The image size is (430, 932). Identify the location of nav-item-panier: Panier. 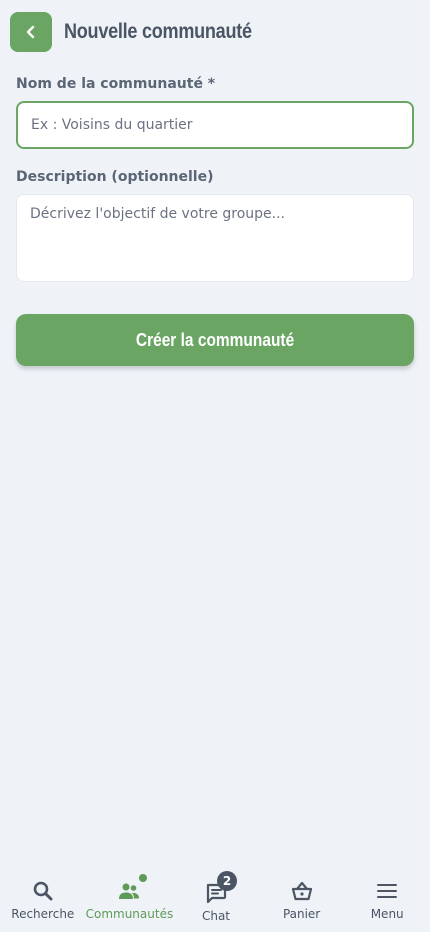
(302, 897).